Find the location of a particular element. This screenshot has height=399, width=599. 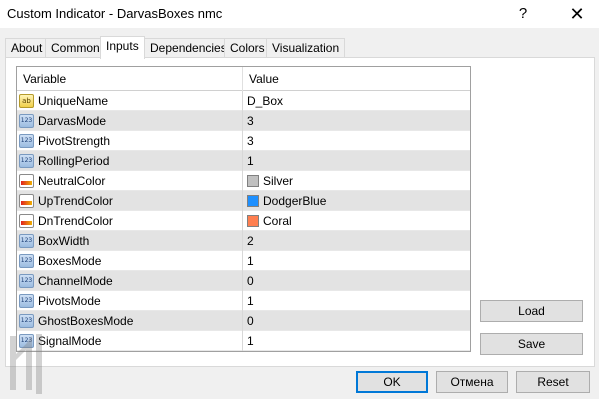

input-name: GhostBoxesMode is located at coordinates (86, 321).